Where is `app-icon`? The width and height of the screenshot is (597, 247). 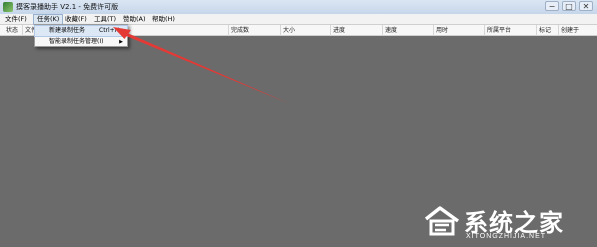
app-icon is located at coordinates (8, 7).